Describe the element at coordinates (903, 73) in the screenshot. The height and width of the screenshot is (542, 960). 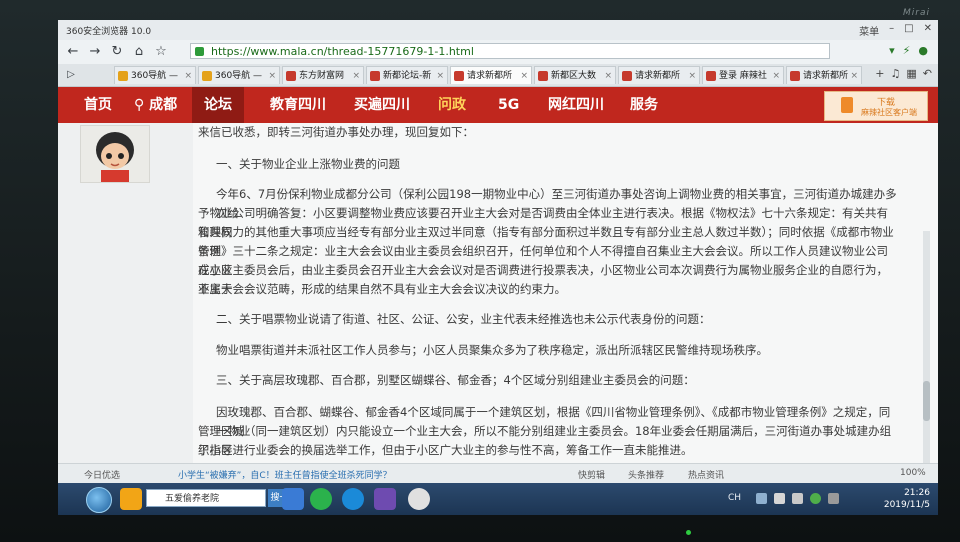
I see `tab-extras: + ♫ ▦ ↶` at that location.